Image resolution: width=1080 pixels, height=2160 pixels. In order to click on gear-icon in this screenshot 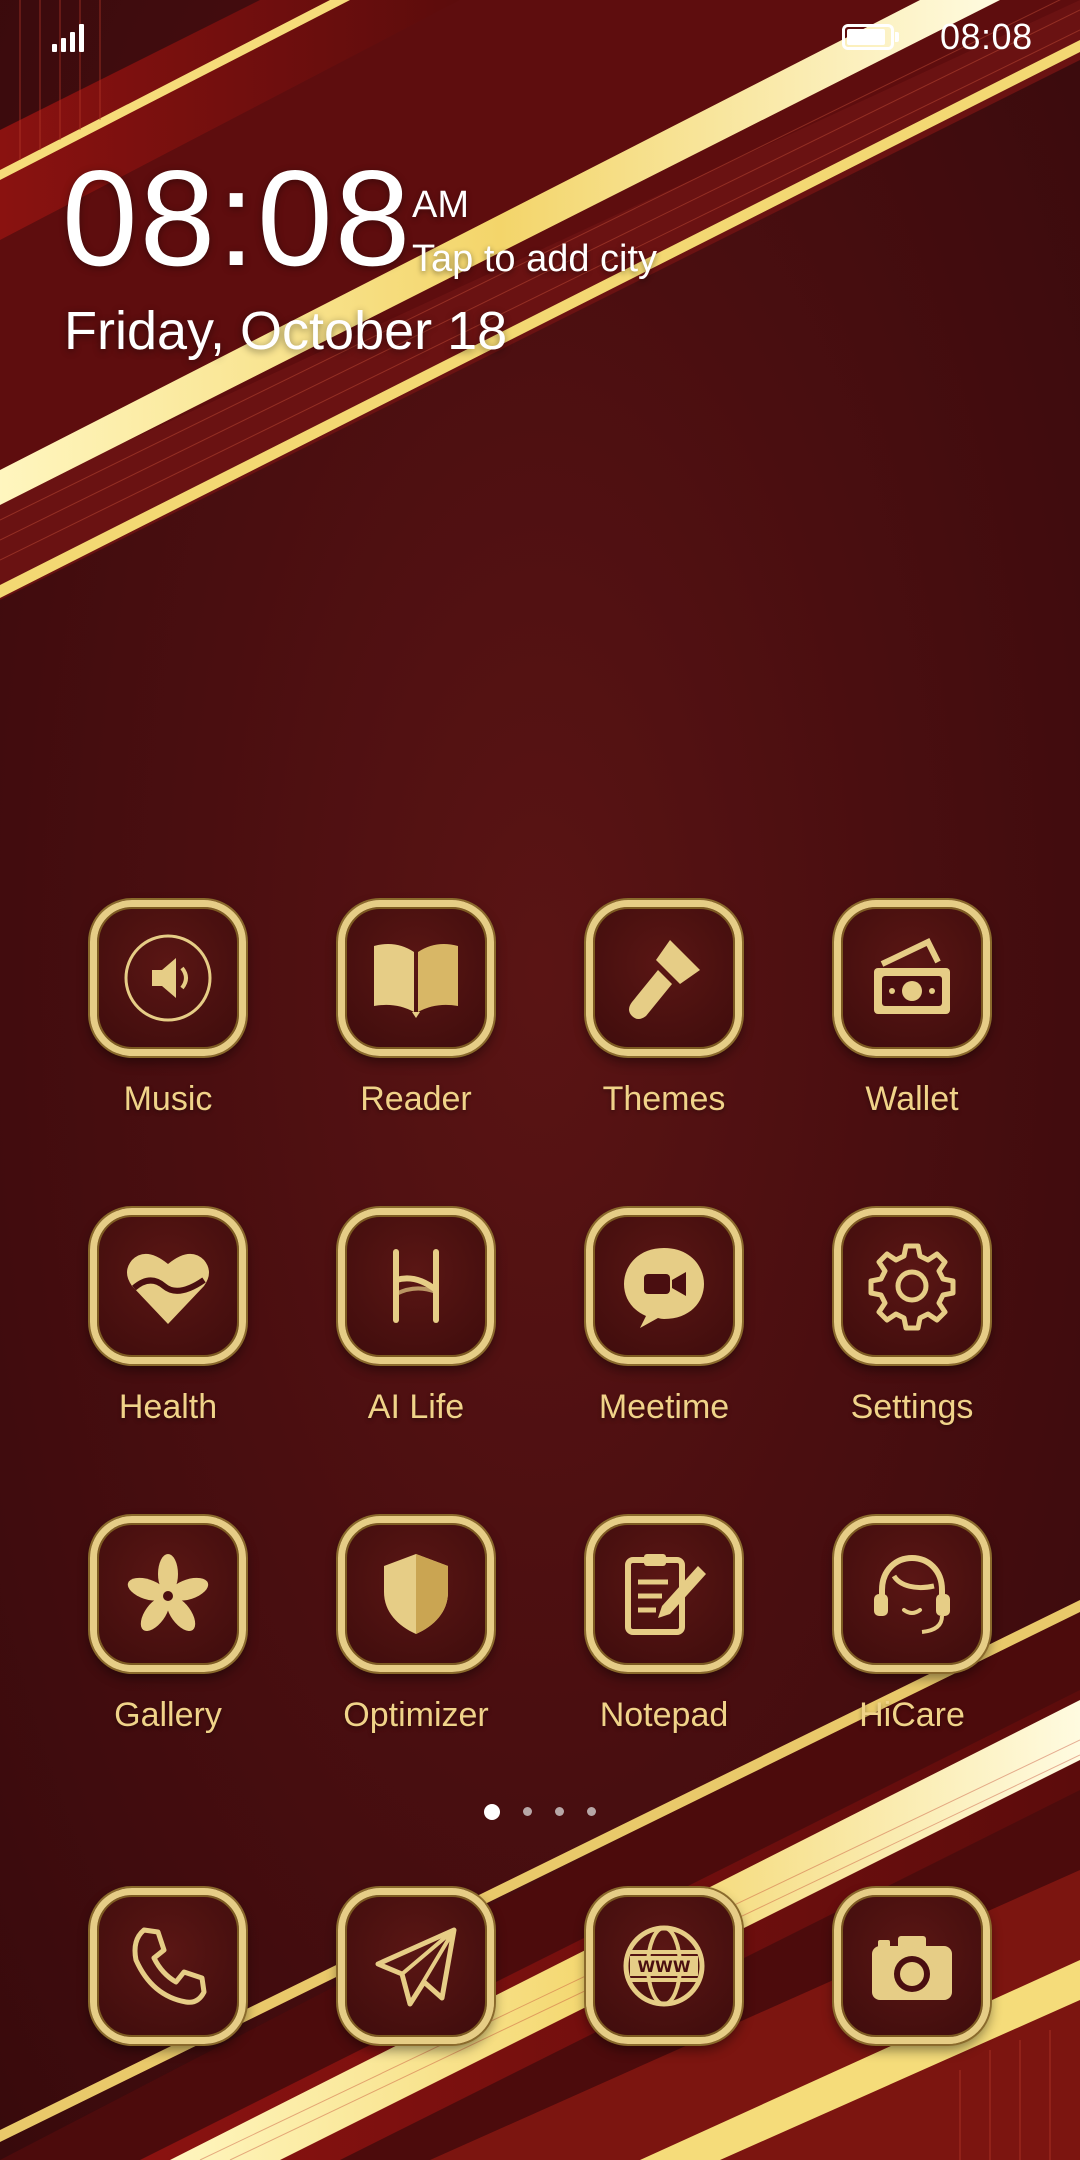, I will do `click(912, 1287)`.